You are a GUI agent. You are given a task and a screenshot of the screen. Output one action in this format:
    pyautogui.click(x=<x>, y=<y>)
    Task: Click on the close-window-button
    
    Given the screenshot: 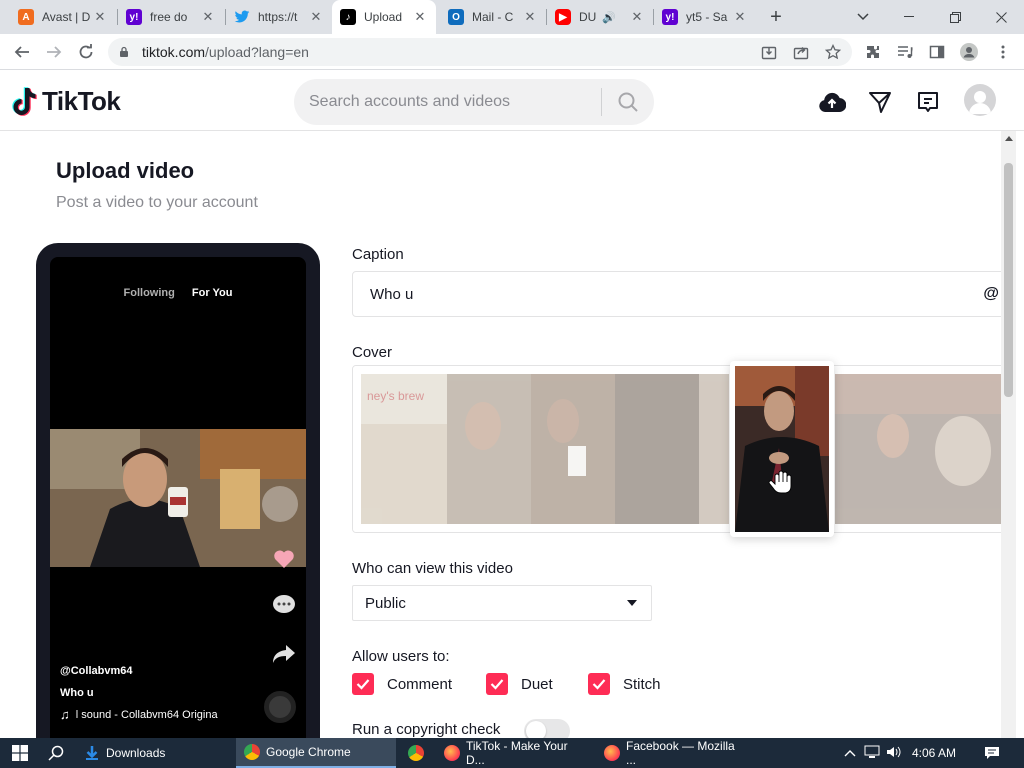 What is the action you would take?
    pyautogui.click(x=1001, y=17)
    